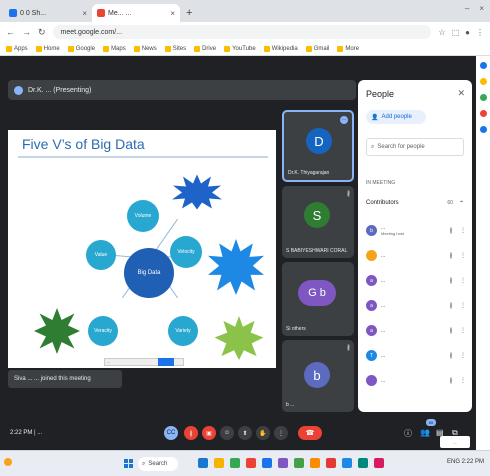 Image resolution: width=490 pixels, height=476 pixels. Describe the element at coordinates (483, 97) in the screenshot. I see `tasks-icon` at that location.